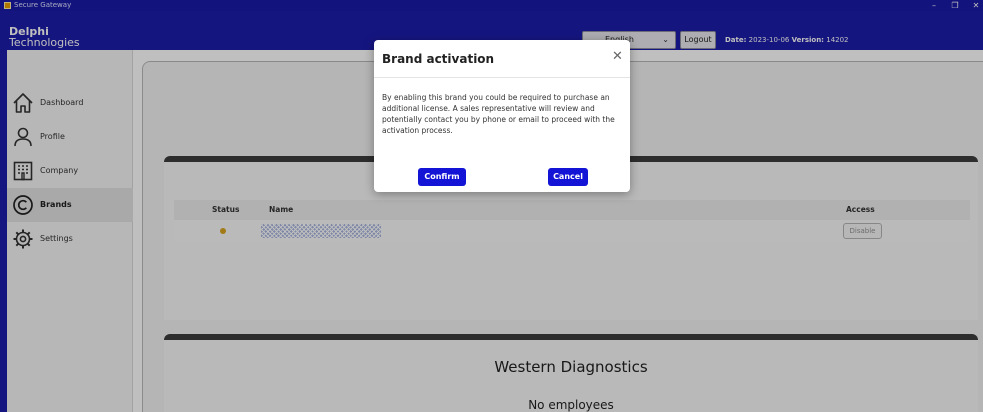 This screenshot has width=983, height=412. Describe the element at coordinates (617, 57) in the screenshot. I see `close-icon: ✕` at that location.